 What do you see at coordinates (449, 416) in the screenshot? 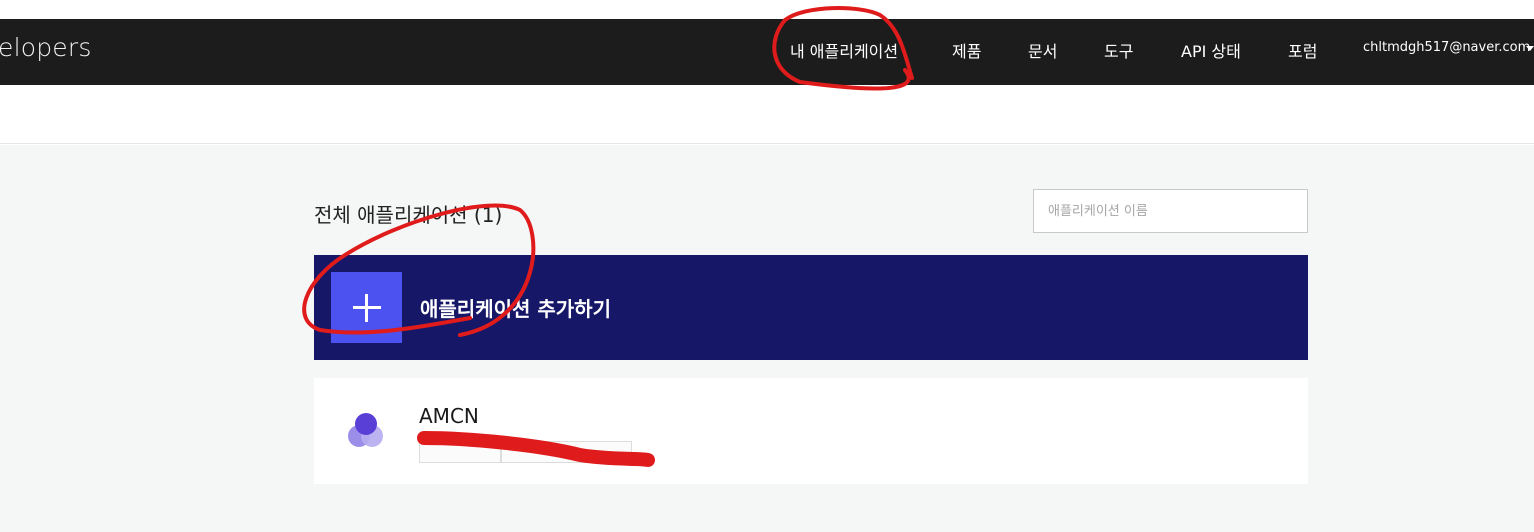
I see `application-name: AMCN` at bounding box center [449, 416].